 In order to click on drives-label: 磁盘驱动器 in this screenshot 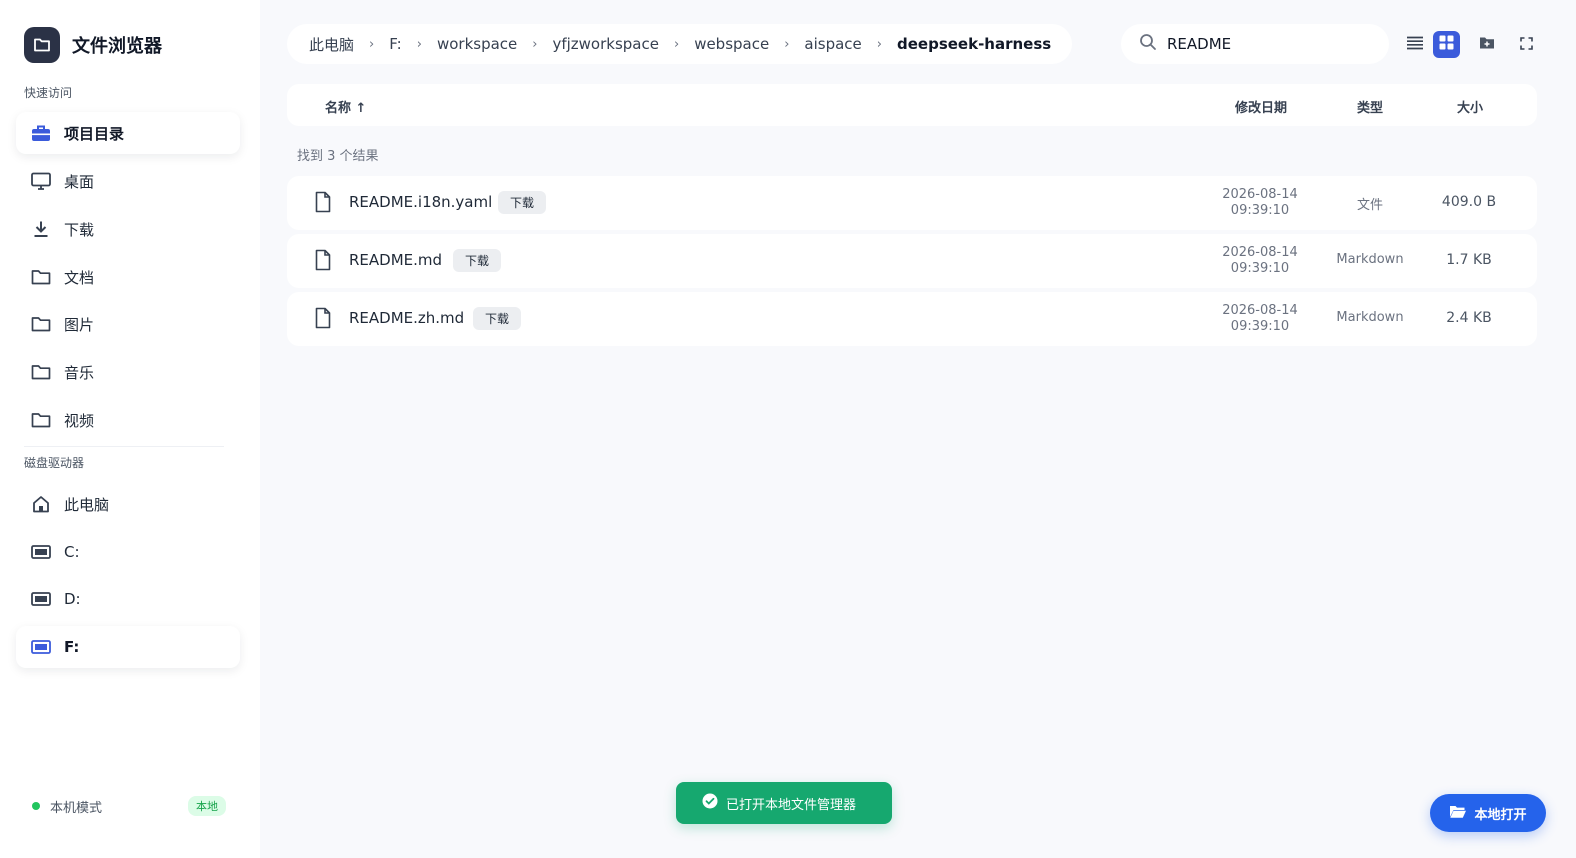, I will do `click(54, 463)`.